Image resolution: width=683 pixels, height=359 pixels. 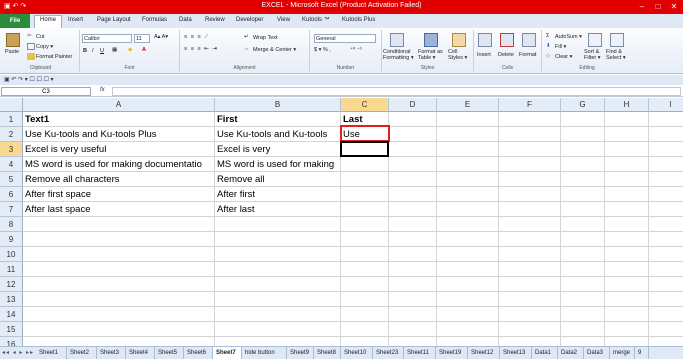 What do you see at coordinates (119, 105) in the screenshot?
I see `column-header-a: A` at bounding box center [119, 105].